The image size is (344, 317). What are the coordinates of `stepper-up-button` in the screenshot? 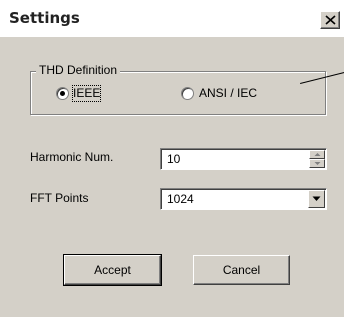 It's located at (317, 154).